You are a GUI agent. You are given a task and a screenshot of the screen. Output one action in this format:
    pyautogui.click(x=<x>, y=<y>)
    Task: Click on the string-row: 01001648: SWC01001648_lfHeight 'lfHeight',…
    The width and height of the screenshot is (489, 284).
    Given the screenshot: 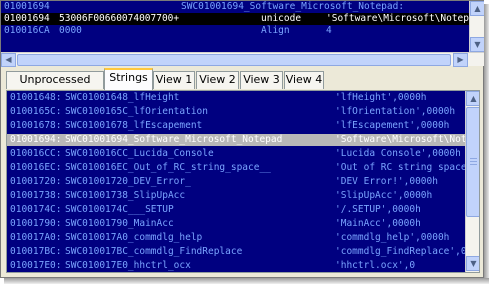 What is the action you would take?
    pyautogui.click(x=236, y=98)
    